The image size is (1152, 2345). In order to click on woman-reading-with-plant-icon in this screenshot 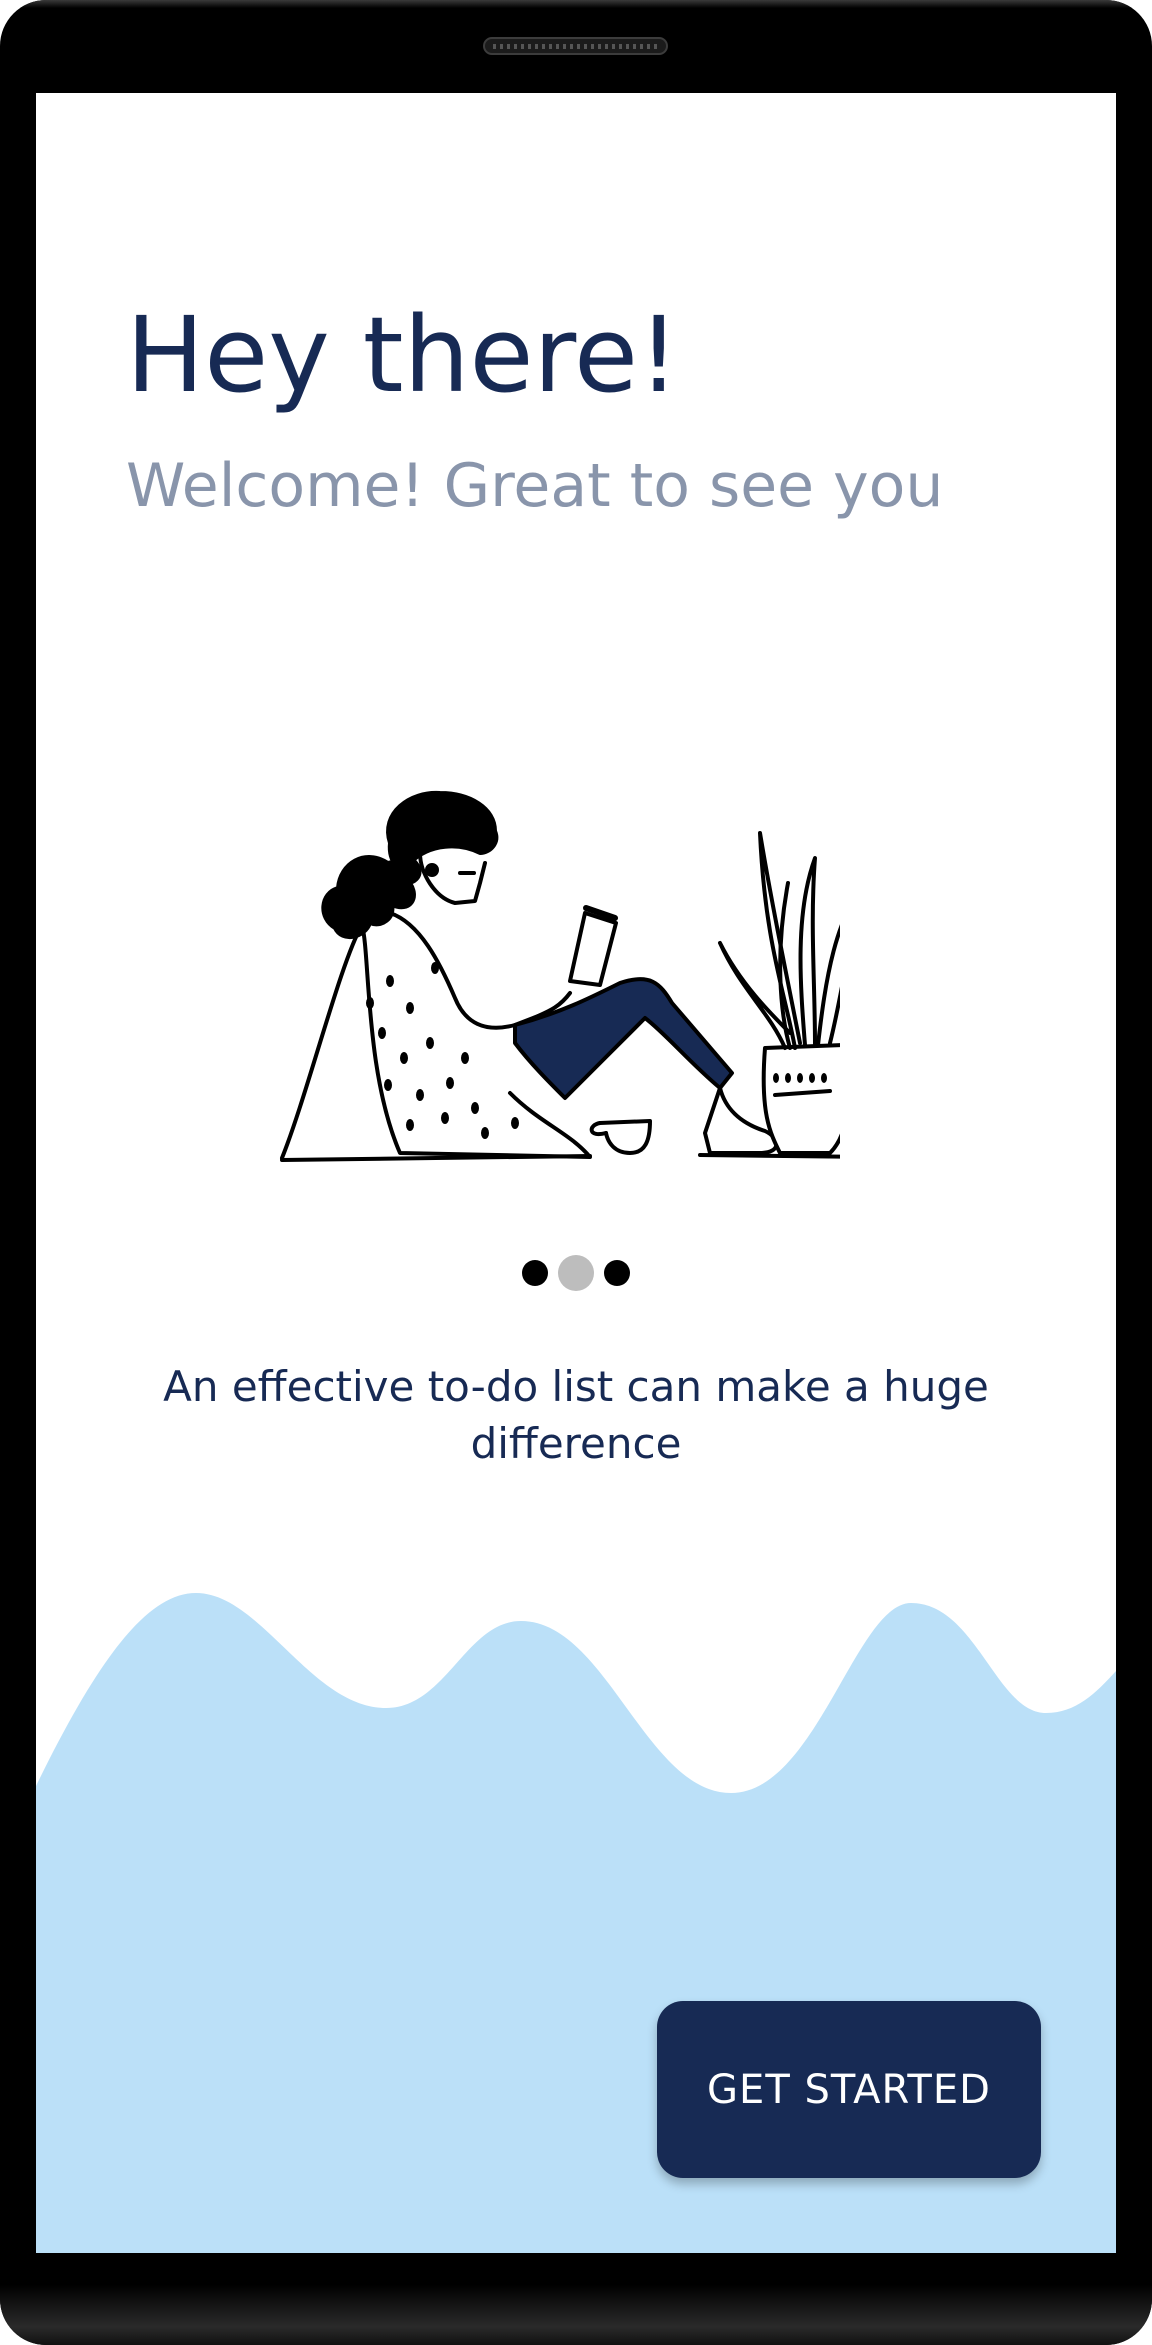, I will do `click(560, 976)`.